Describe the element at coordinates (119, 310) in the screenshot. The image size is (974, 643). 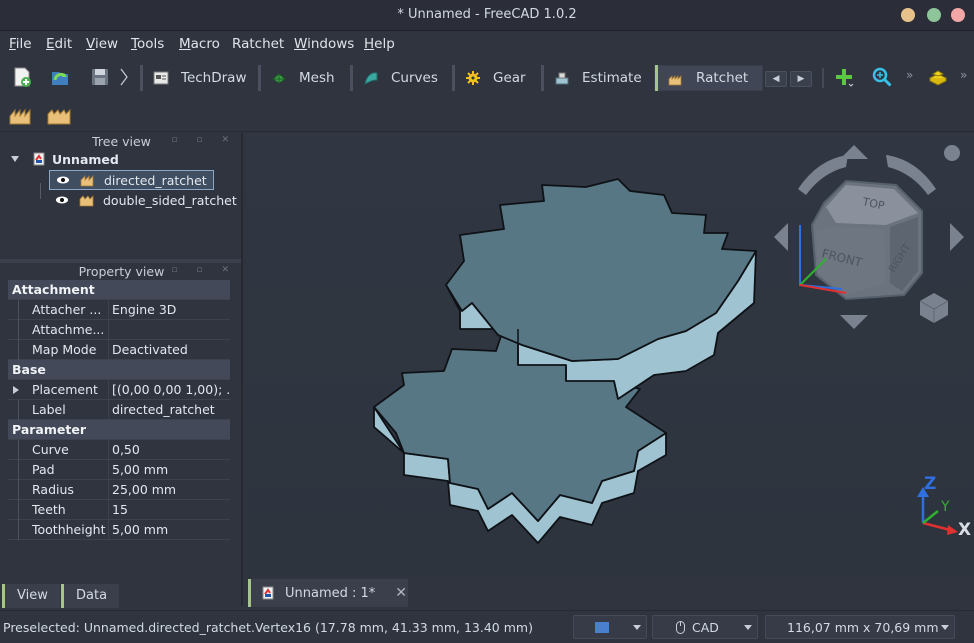
I see `property-row-attacher: Attacher ... Engine 3D` at that location.